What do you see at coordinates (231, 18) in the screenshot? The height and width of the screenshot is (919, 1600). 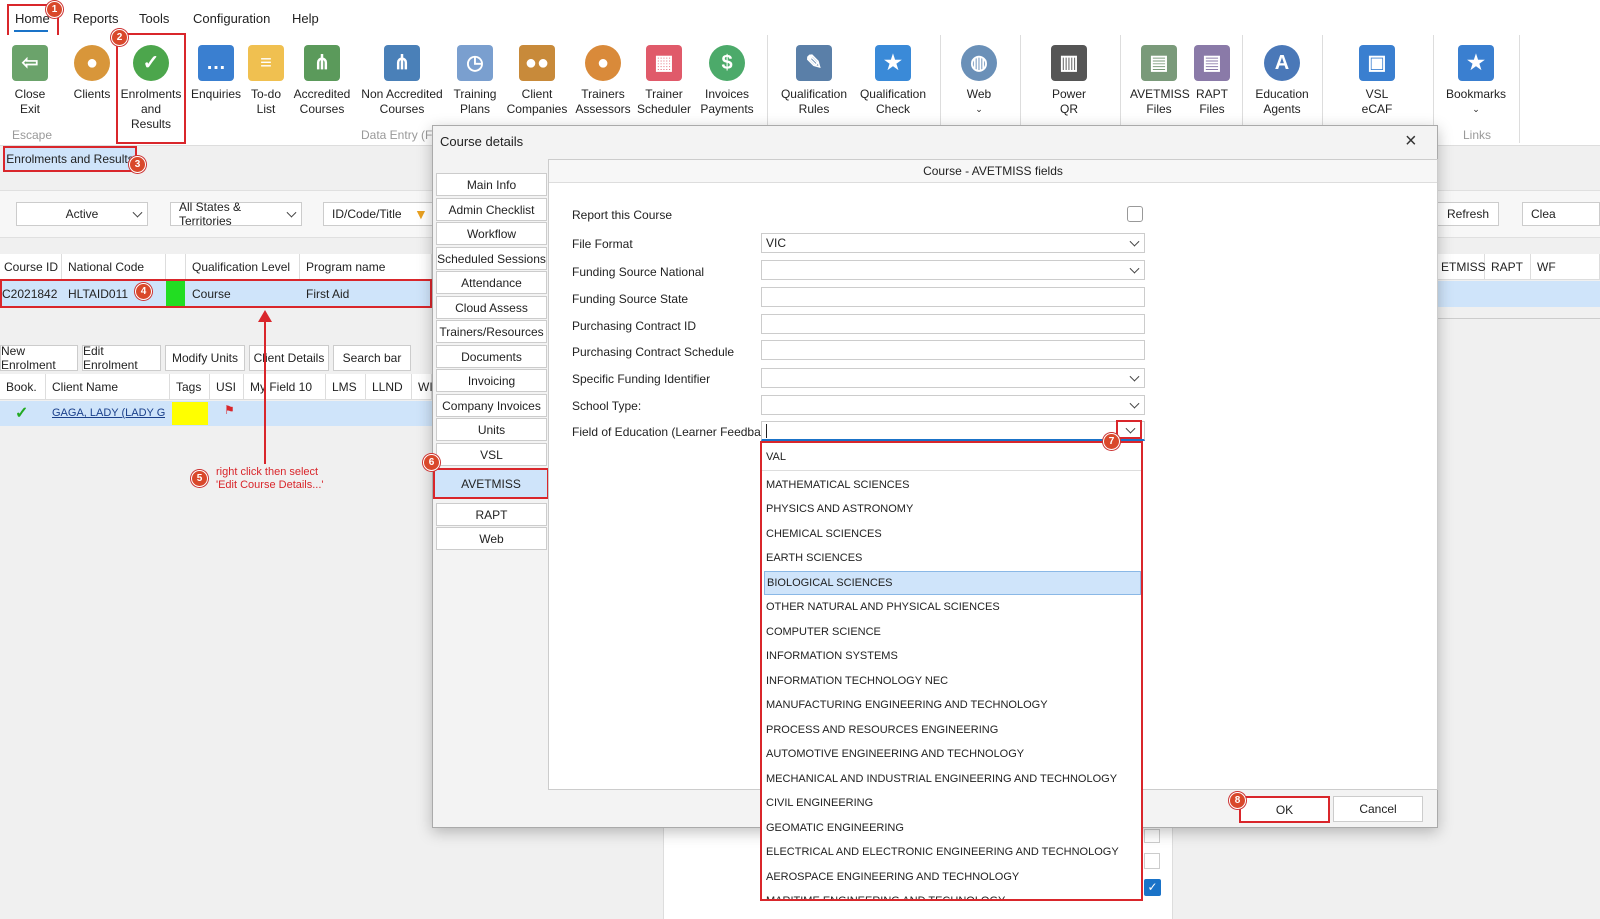 I see `menu-configuration: Configuration` at bounding box center [231, 18].